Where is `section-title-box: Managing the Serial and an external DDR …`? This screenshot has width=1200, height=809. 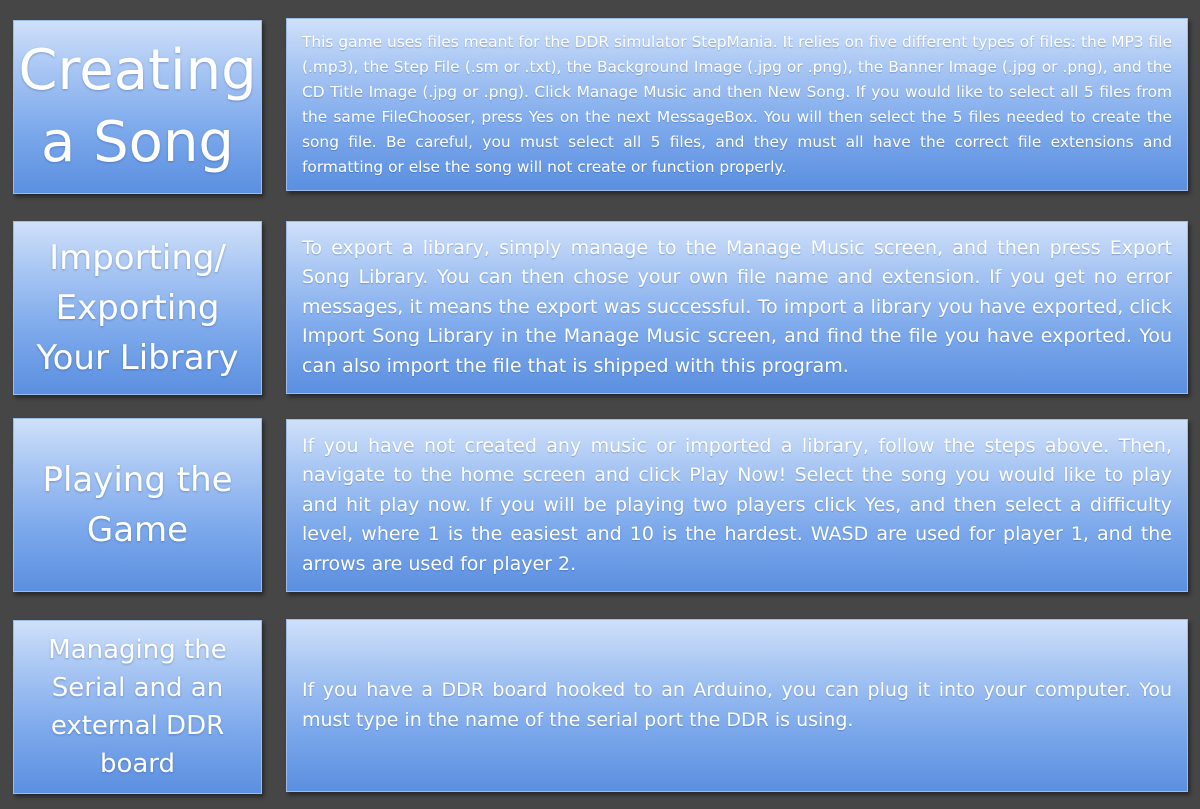
section-title-box: Managing the Serial and an external DDR … is located at coordinates (137, 707).